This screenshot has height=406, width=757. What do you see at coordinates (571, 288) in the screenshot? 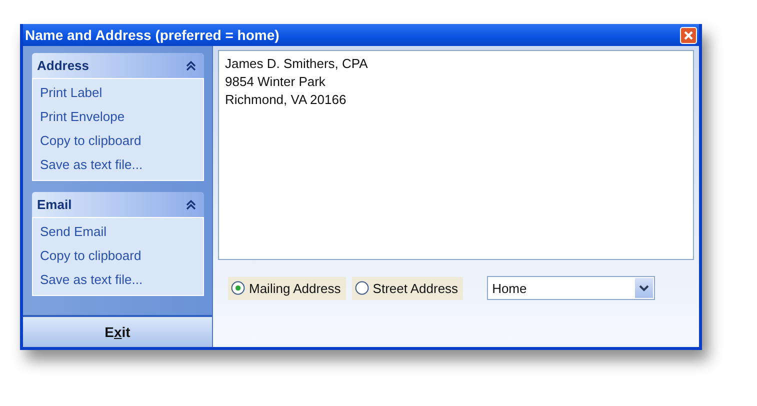
I see `location-dropdown: Home` at bounding box center [571, 288].